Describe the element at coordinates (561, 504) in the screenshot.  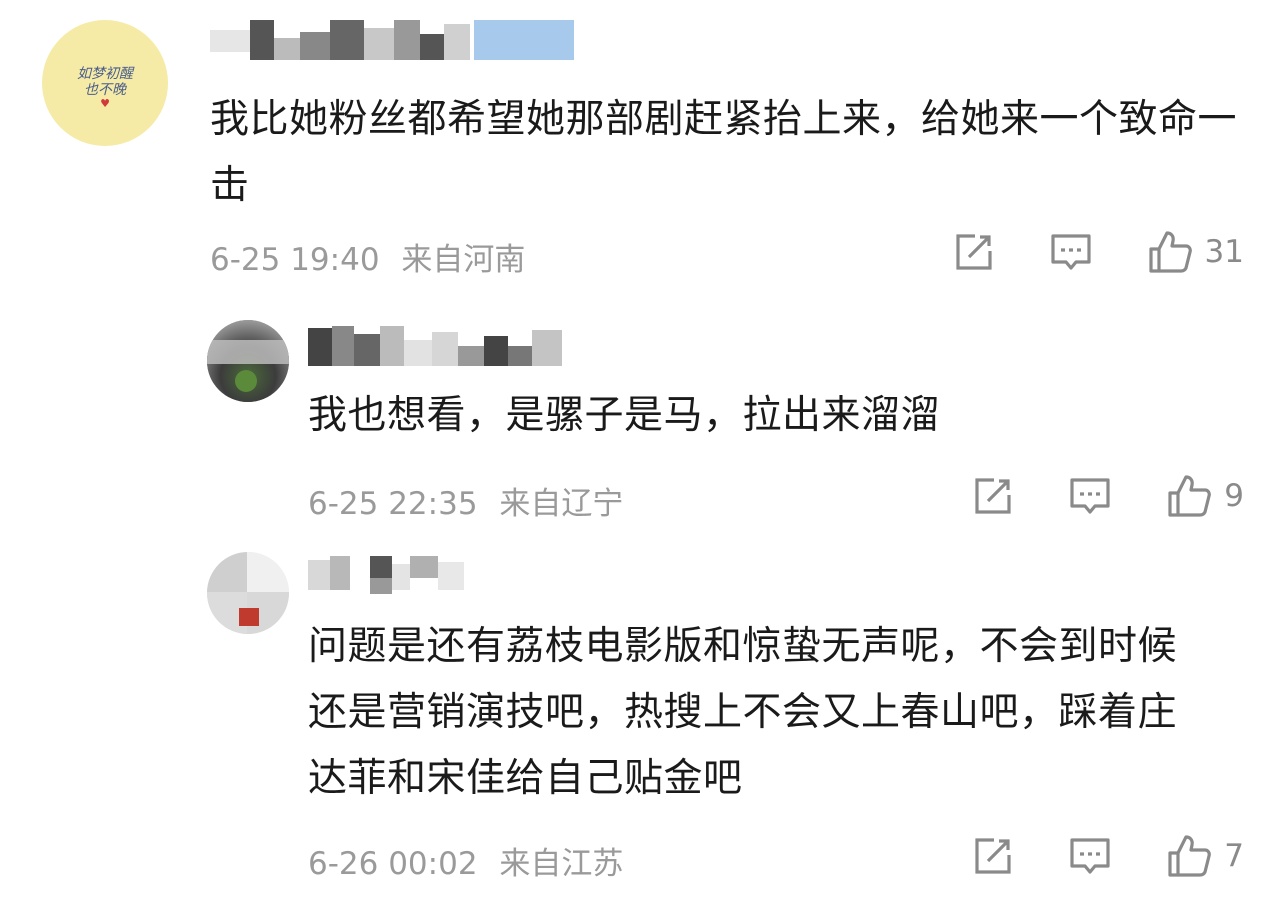
I see `comment-location: 来自辽宁` at that location.